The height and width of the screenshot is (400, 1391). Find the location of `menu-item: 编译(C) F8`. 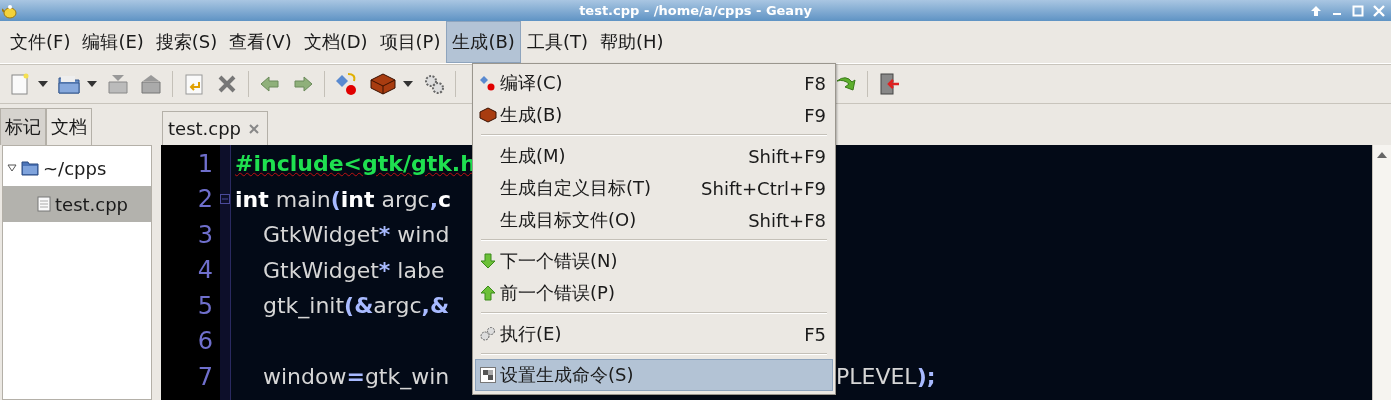

menu-item: 编译(C) F8 is located at coordinates (654, 83).